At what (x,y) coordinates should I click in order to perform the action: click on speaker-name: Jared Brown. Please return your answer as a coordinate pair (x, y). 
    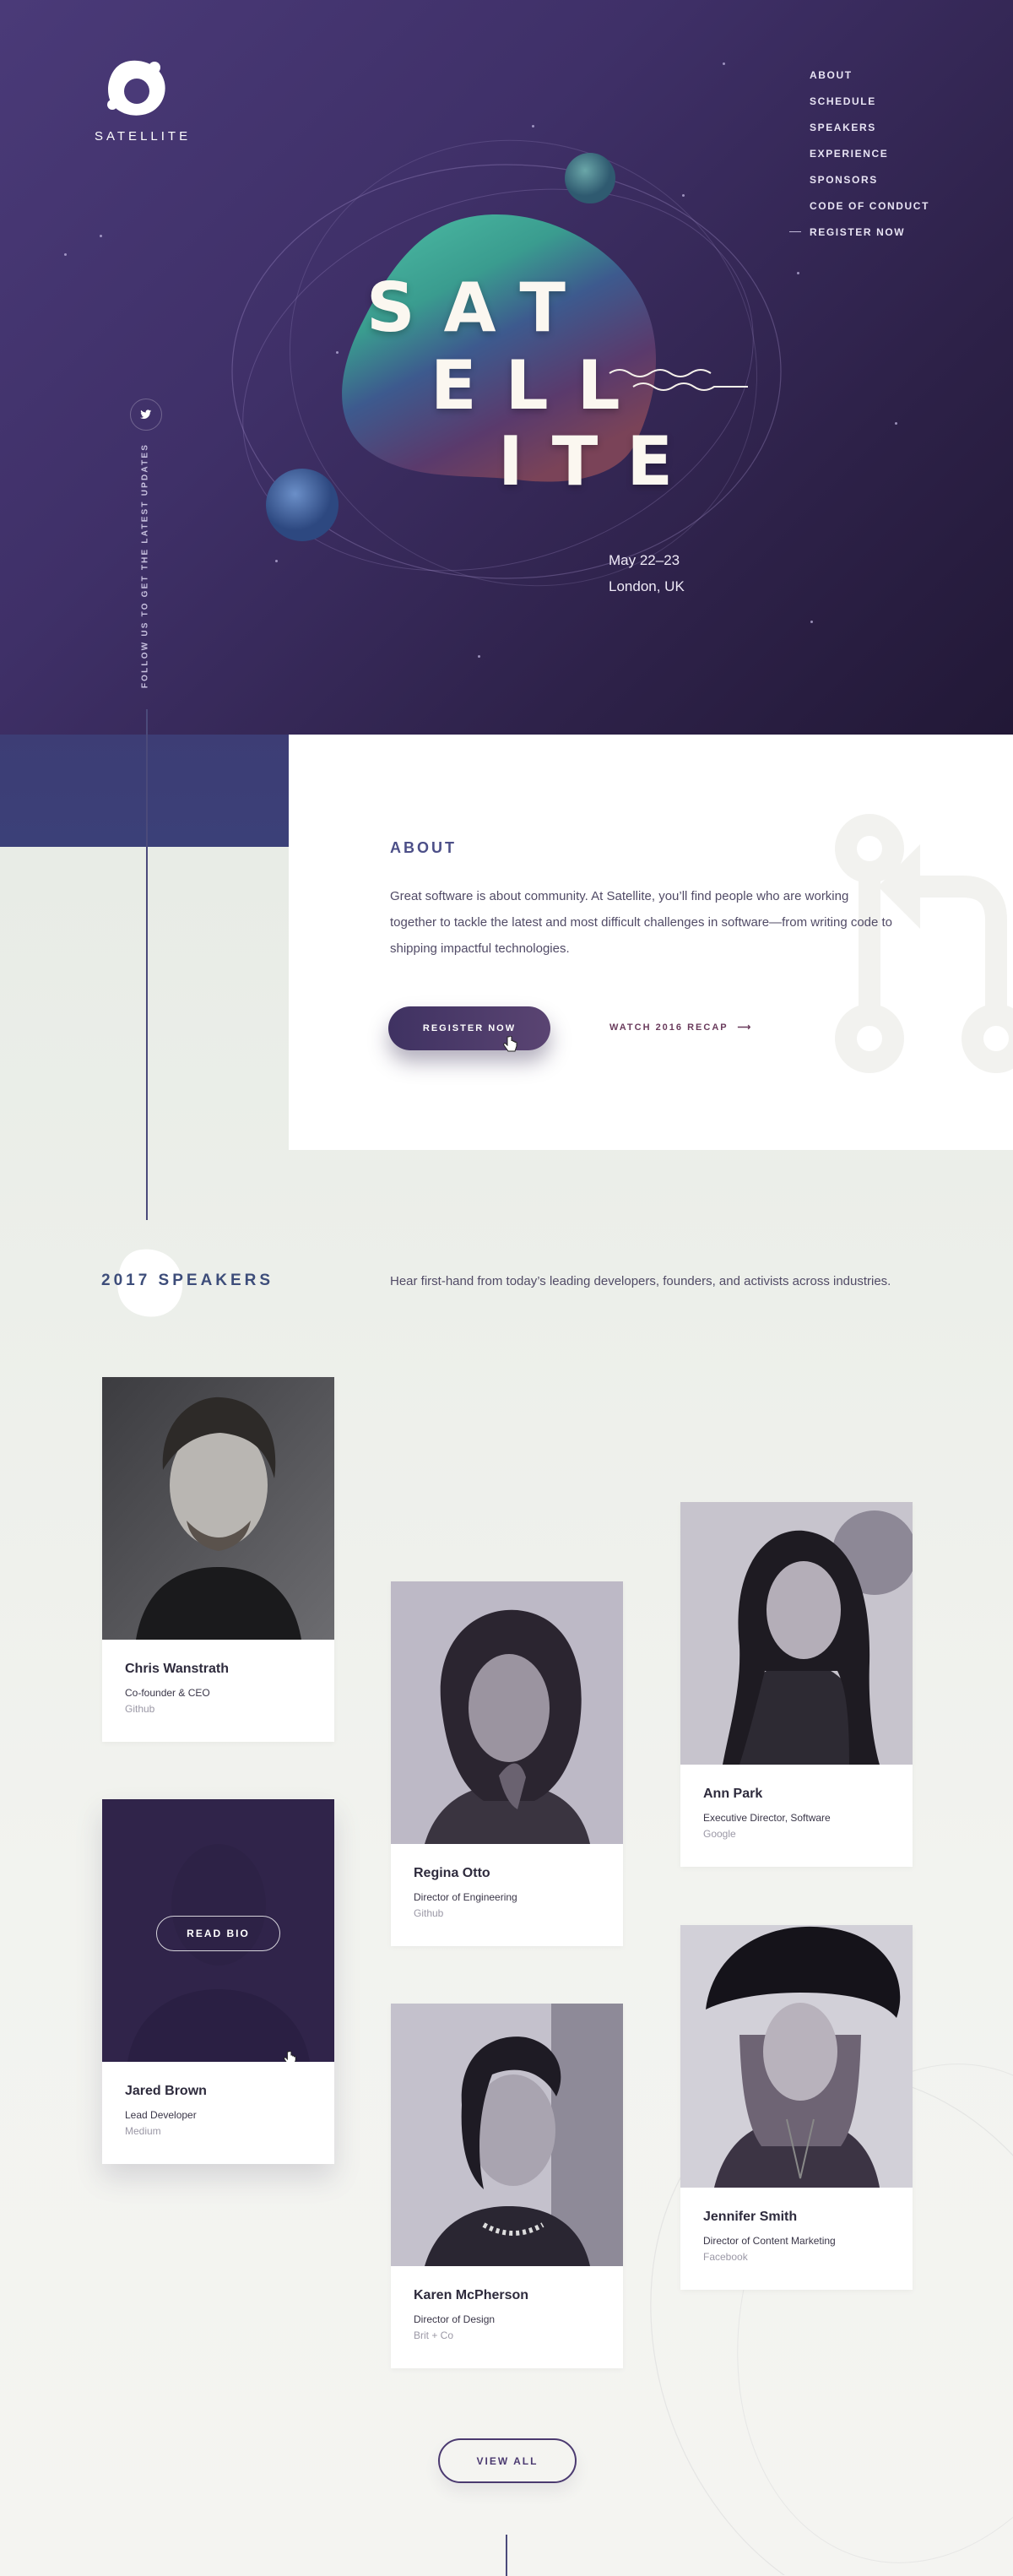
    Looking at the image, I should click on (166, 2091).